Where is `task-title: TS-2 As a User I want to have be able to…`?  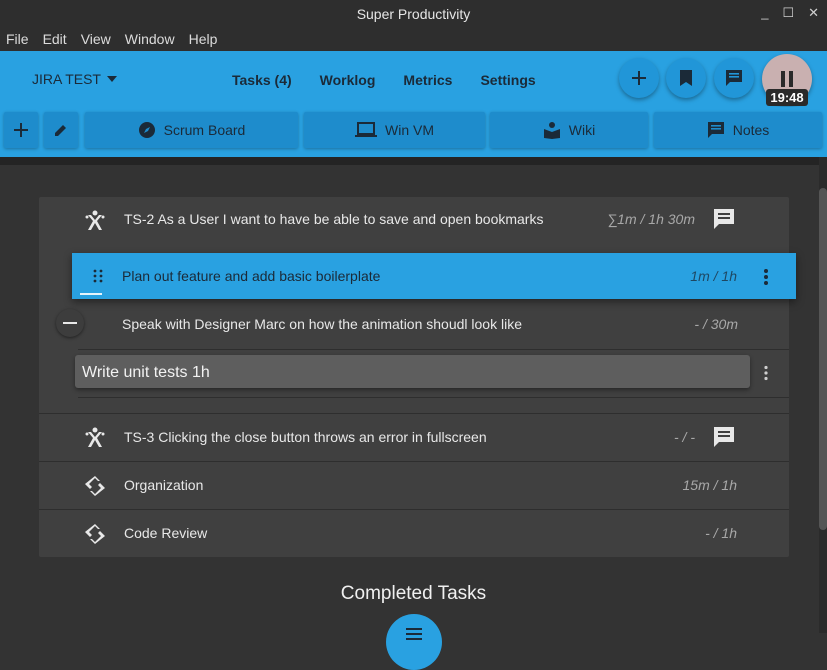
task-title: TS-2 As a User I want to have be able to… is located at coordinates (333, 219).